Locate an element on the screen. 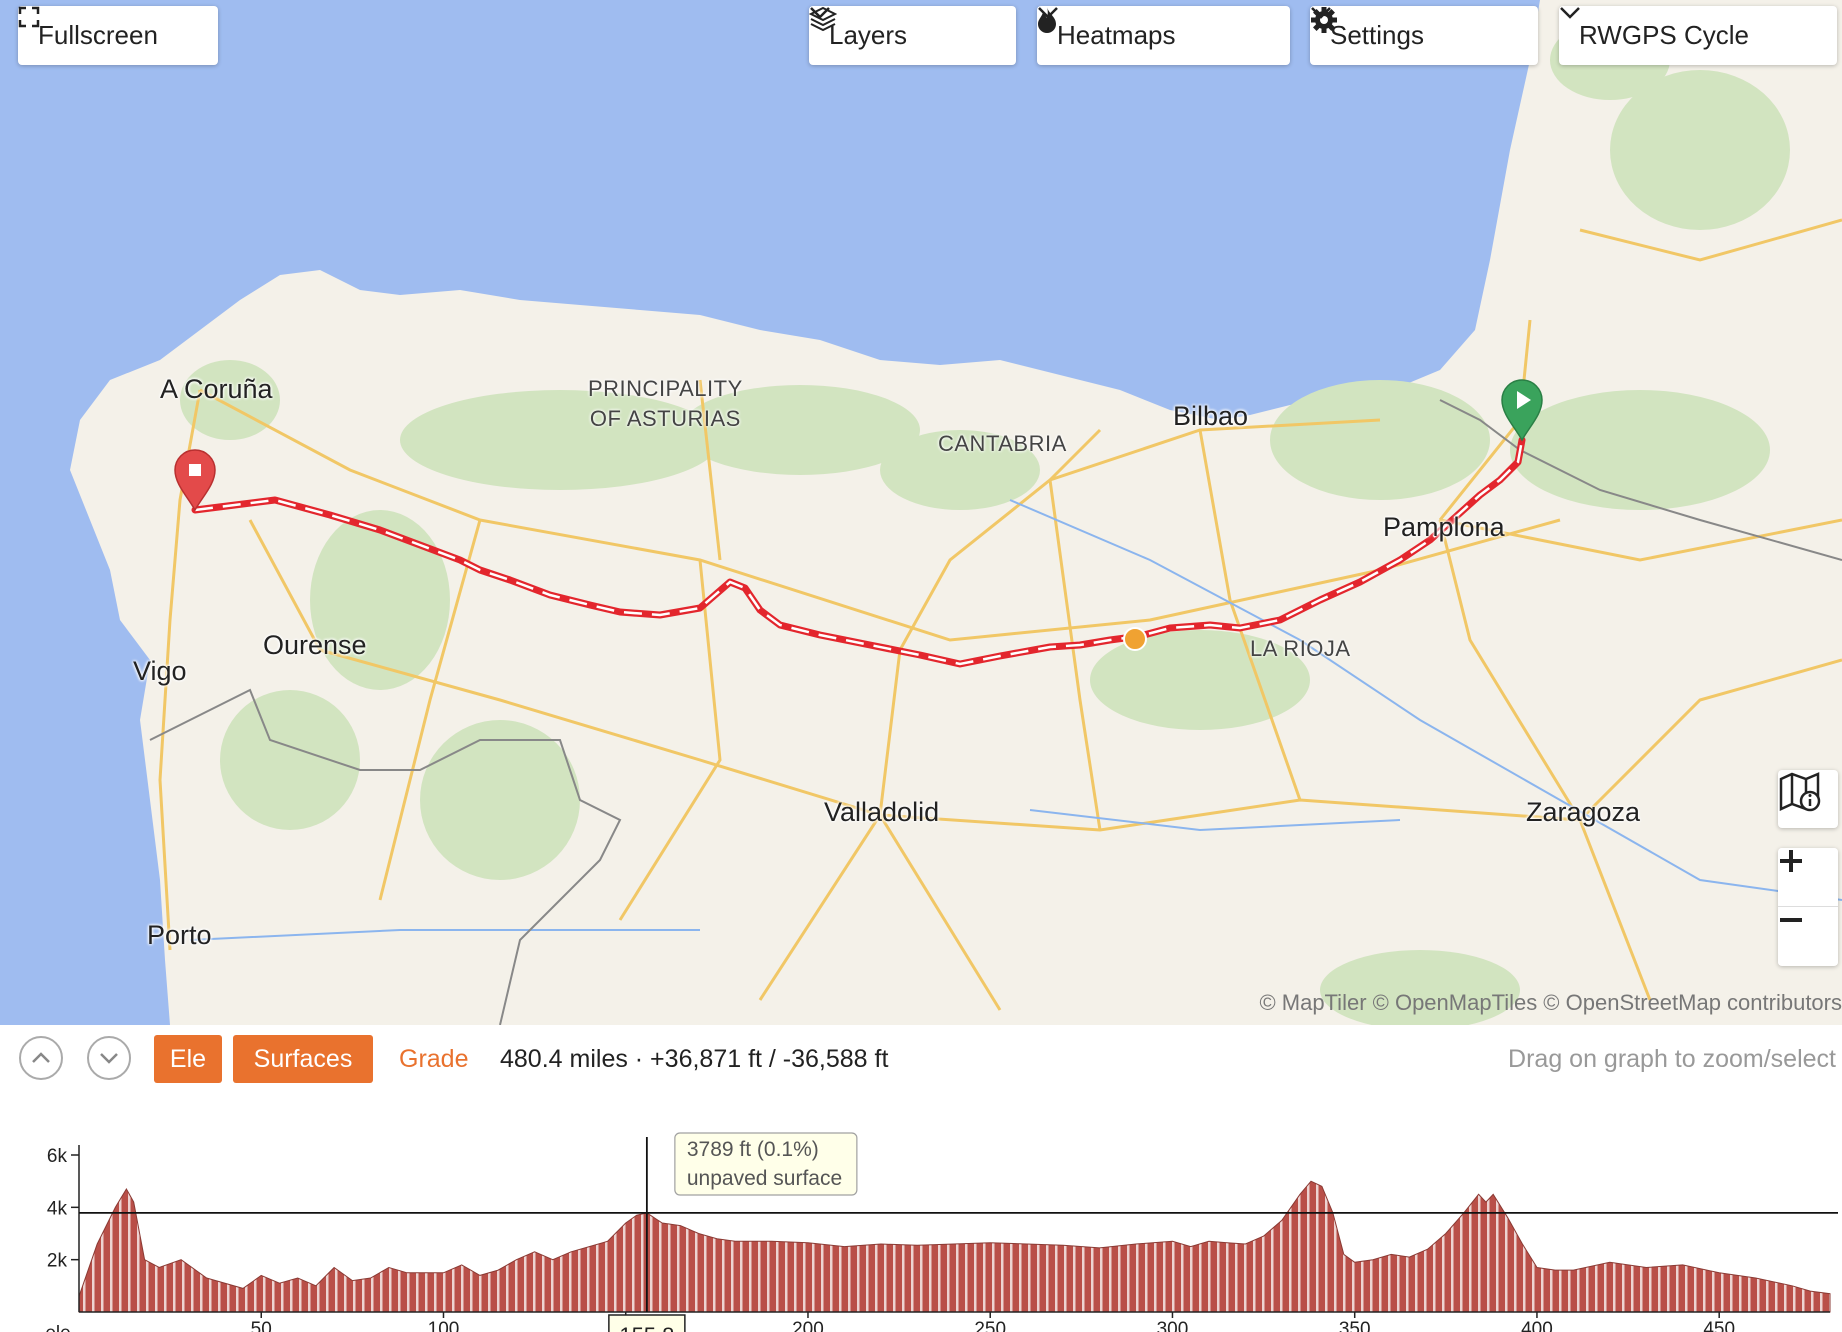 This screenshot has height=1332, width=1842. elevation-area is located at coordinates (954, 1246).